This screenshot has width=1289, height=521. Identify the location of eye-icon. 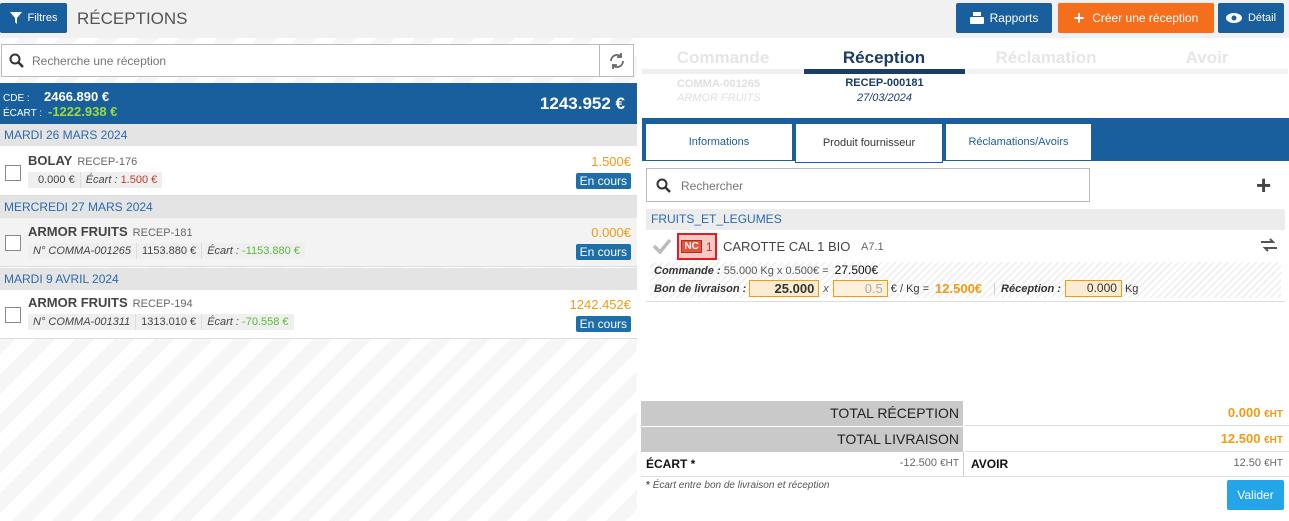
(1233, 18).